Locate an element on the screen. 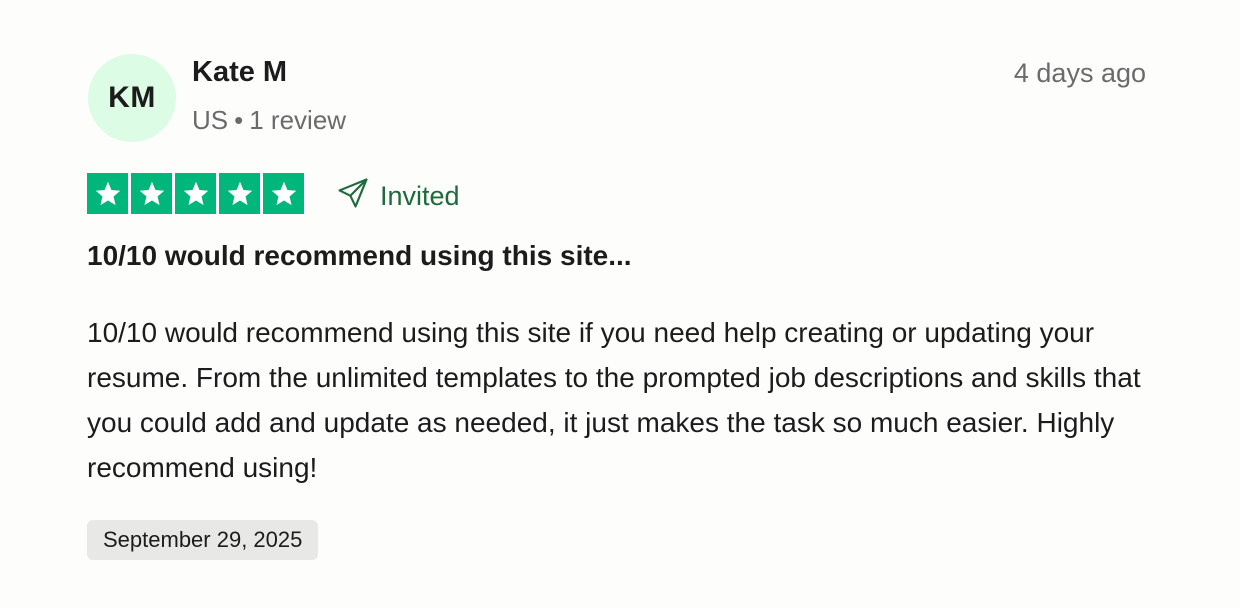 This screenshot has width=1240, height=608. date-of-experience-badge: September 29, 2025 is located at coordinates (203, 540).